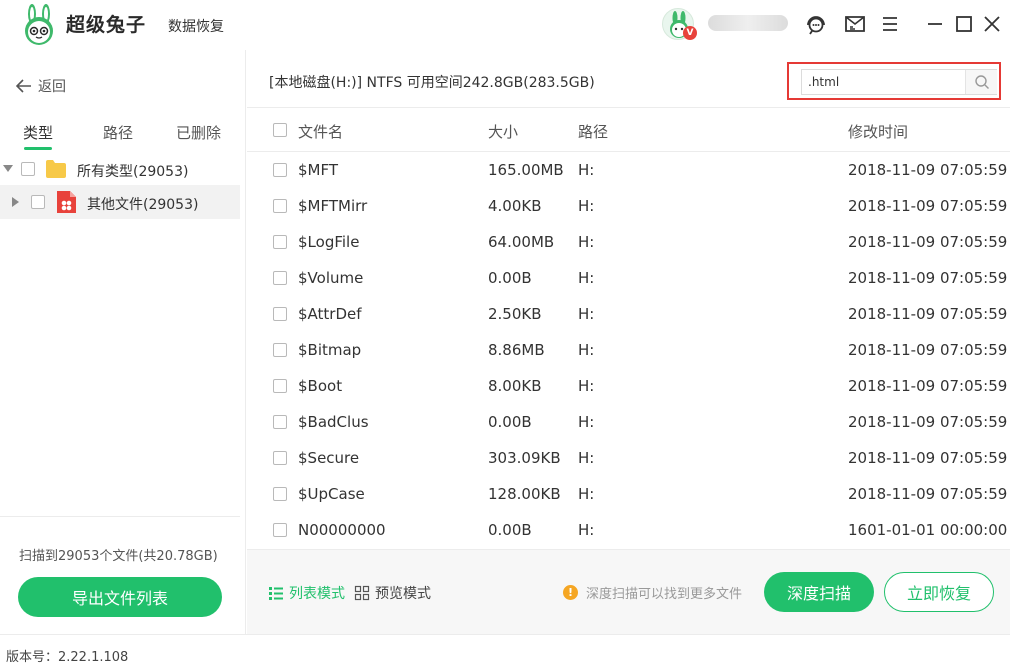 The image size is (1010, 670). Describe the element at coordinates (106, 25) in the screenshot. I see `brand-name: 超级兔子` at that location.